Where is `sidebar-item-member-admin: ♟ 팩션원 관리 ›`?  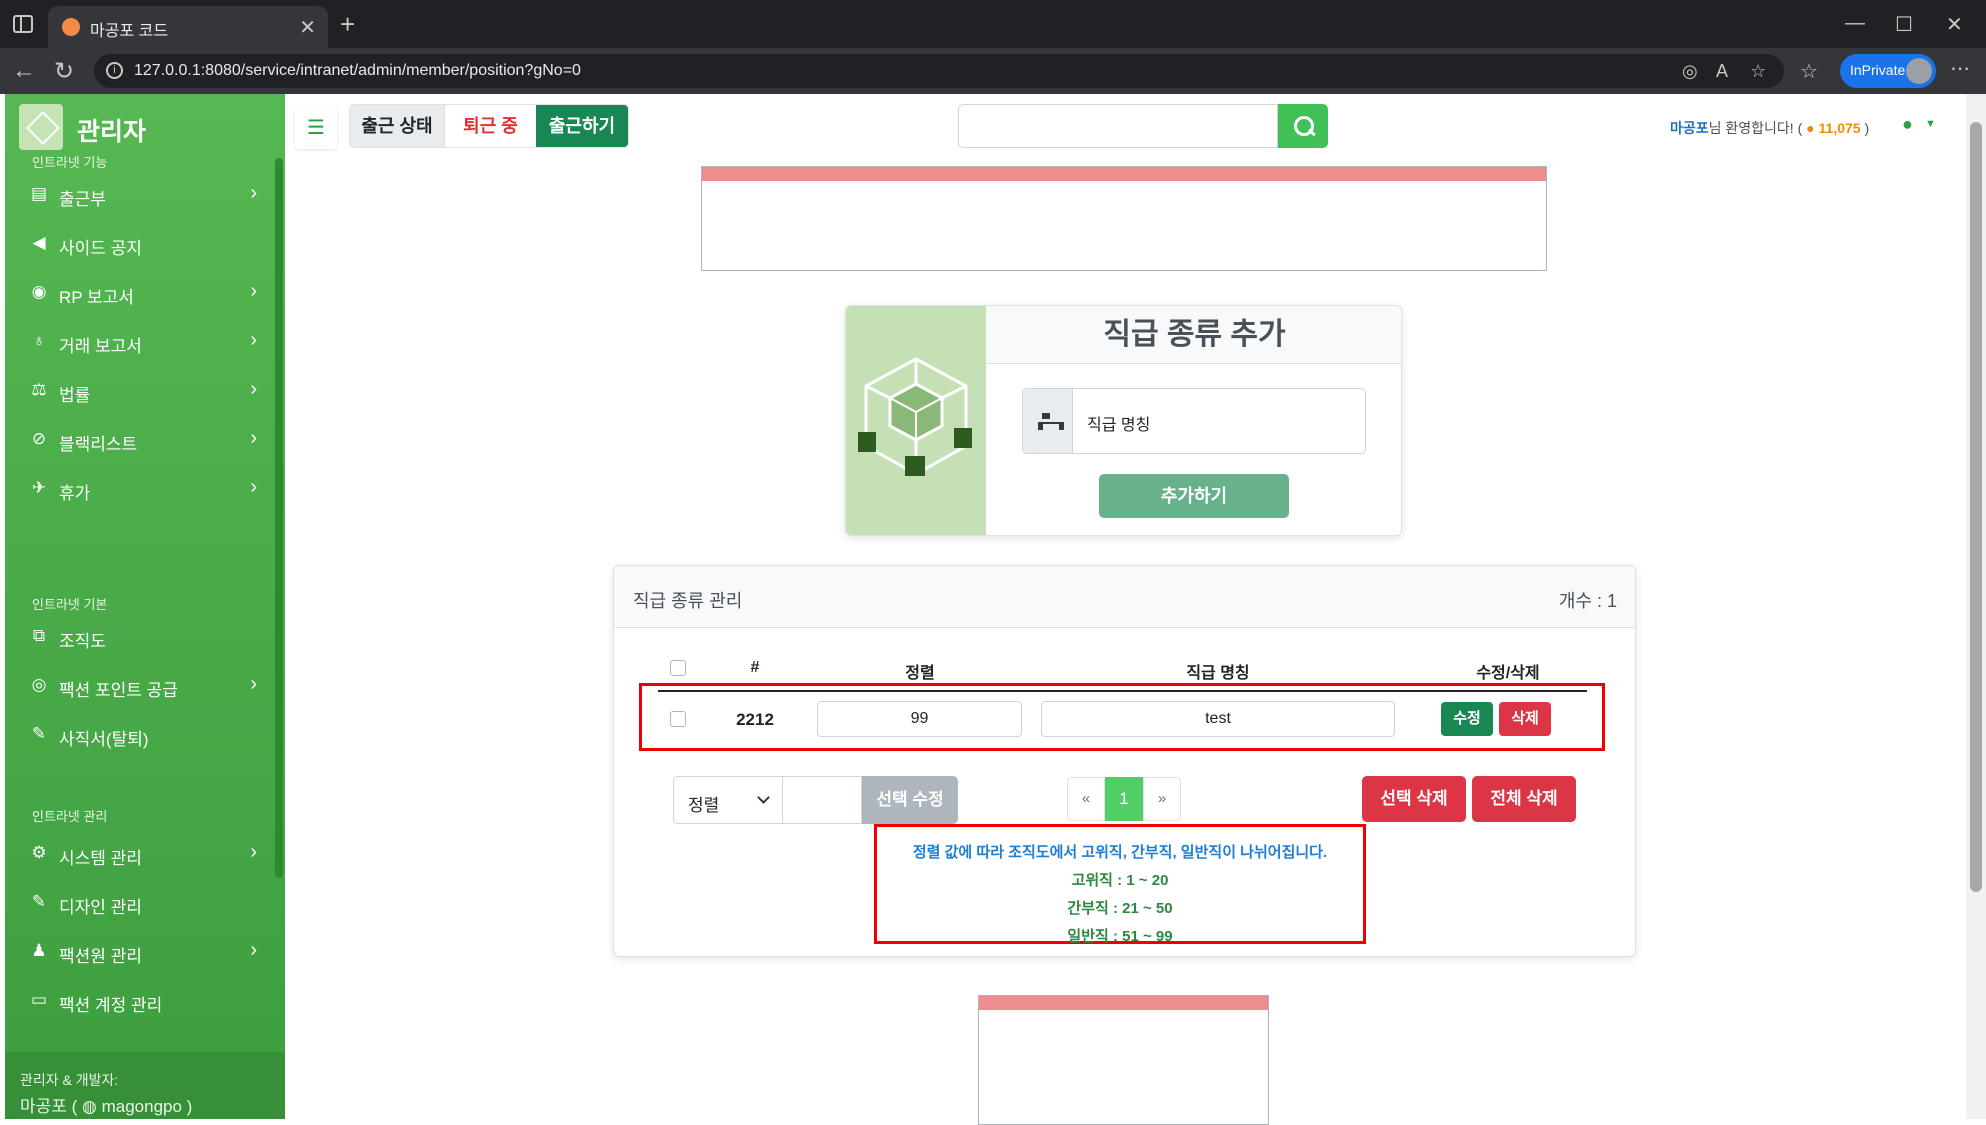 sidebar-item-member-admin: ♟ 팩션원 관리 › is located at coordinates (142, 951).